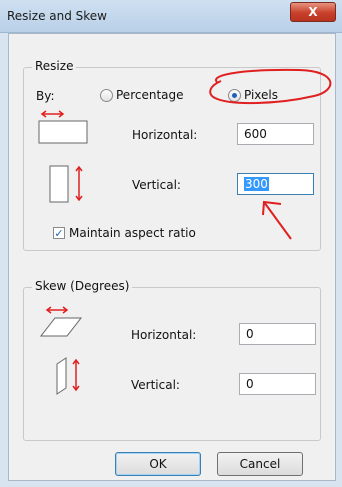 Image resolution: width=342 pixels, height=487 pixels. I want to click on window-title: Resize and Skew, so click(57, 16).